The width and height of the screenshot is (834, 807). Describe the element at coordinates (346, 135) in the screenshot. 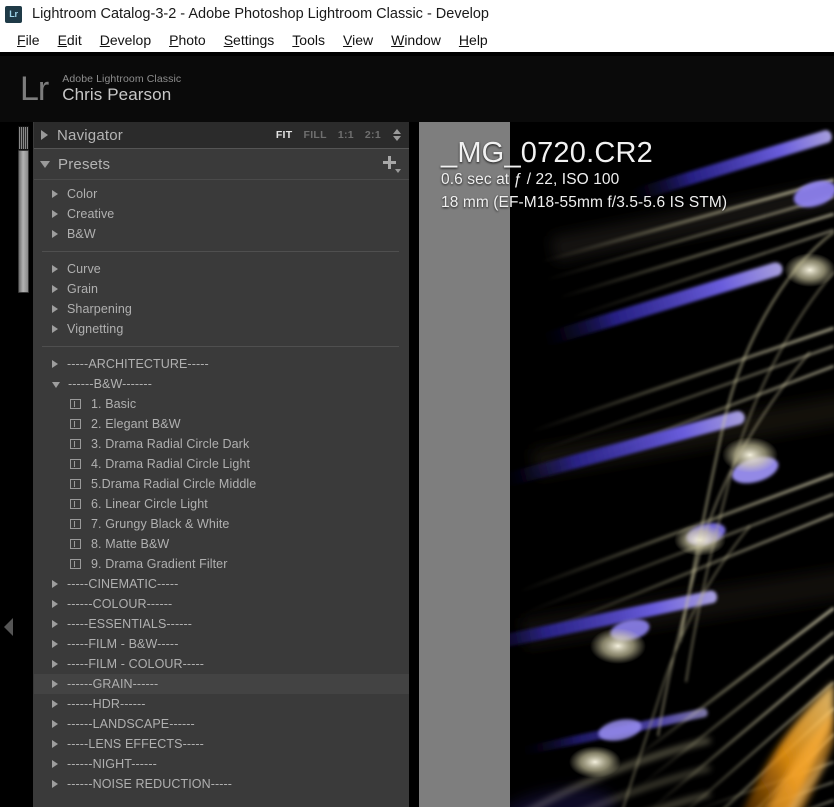

I see `zoom-mode-1-1: 1:1` at that location.